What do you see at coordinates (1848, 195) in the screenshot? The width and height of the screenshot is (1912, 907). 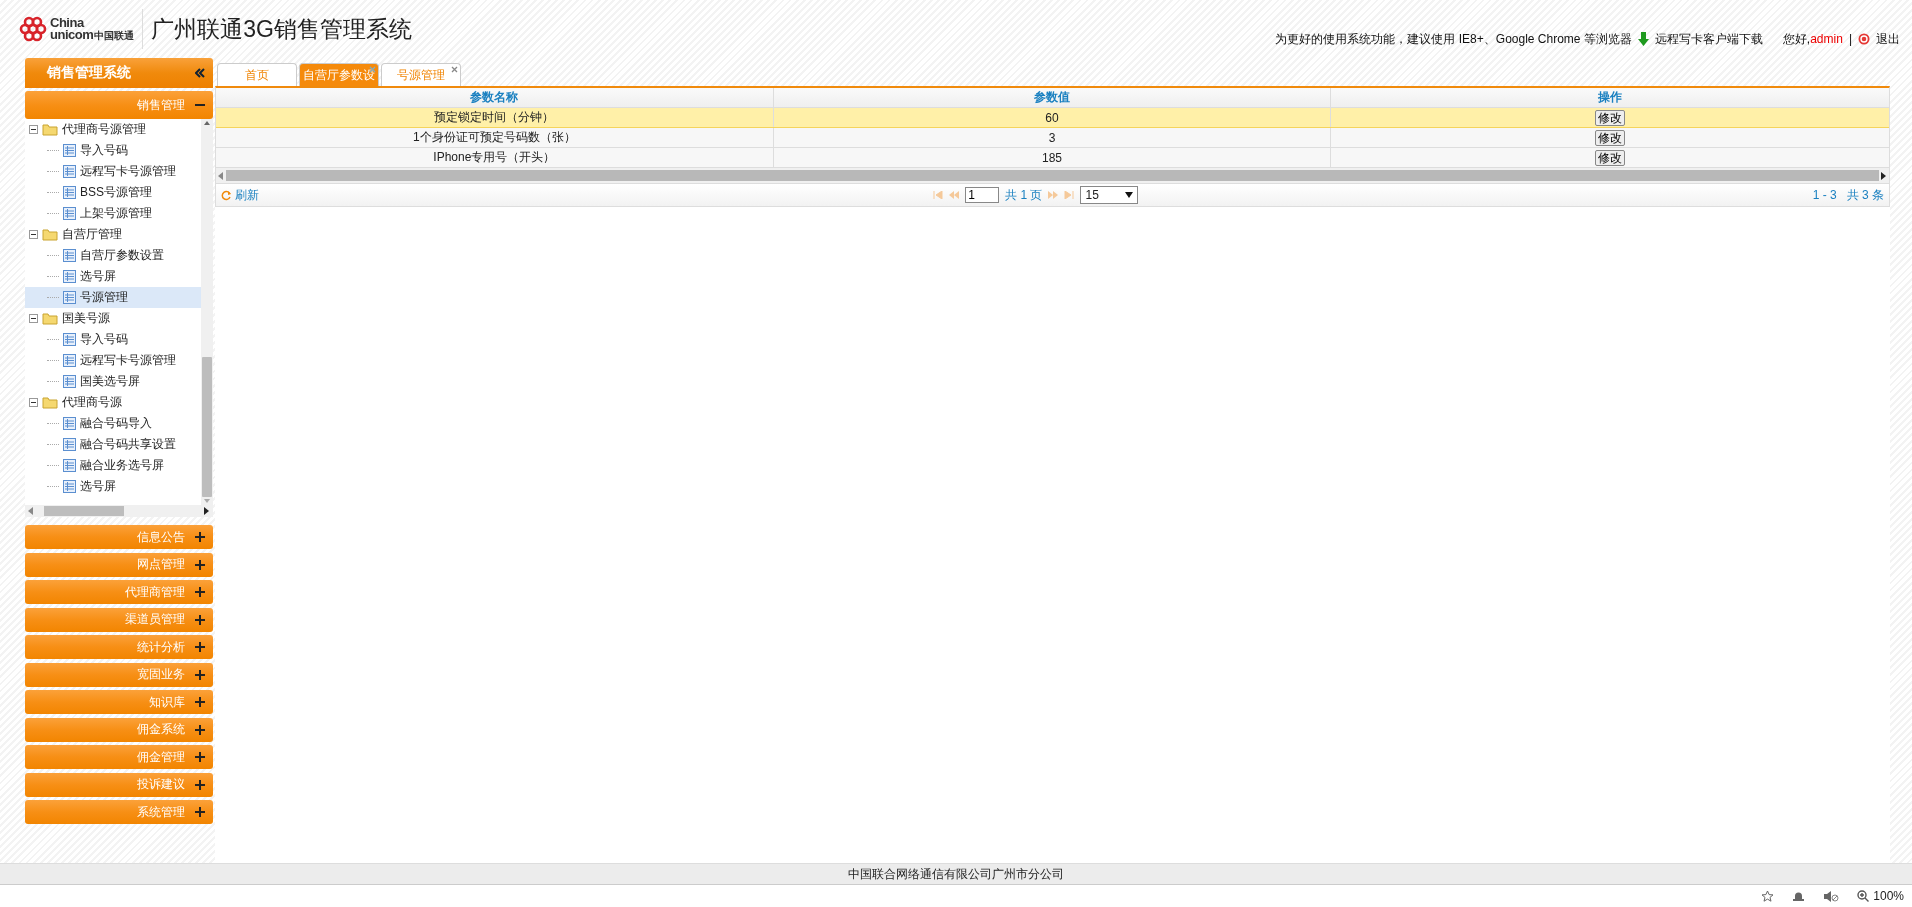 I see `record-summary: 1 - 3 共 3 条` at bounding box center [1848, 195].